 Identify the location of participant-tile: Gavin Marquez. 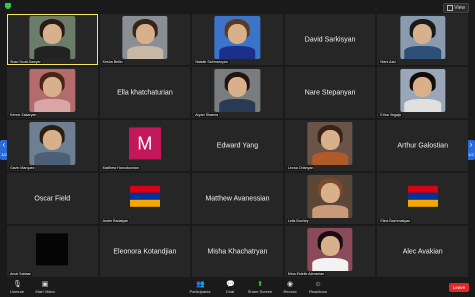
(52, 145).